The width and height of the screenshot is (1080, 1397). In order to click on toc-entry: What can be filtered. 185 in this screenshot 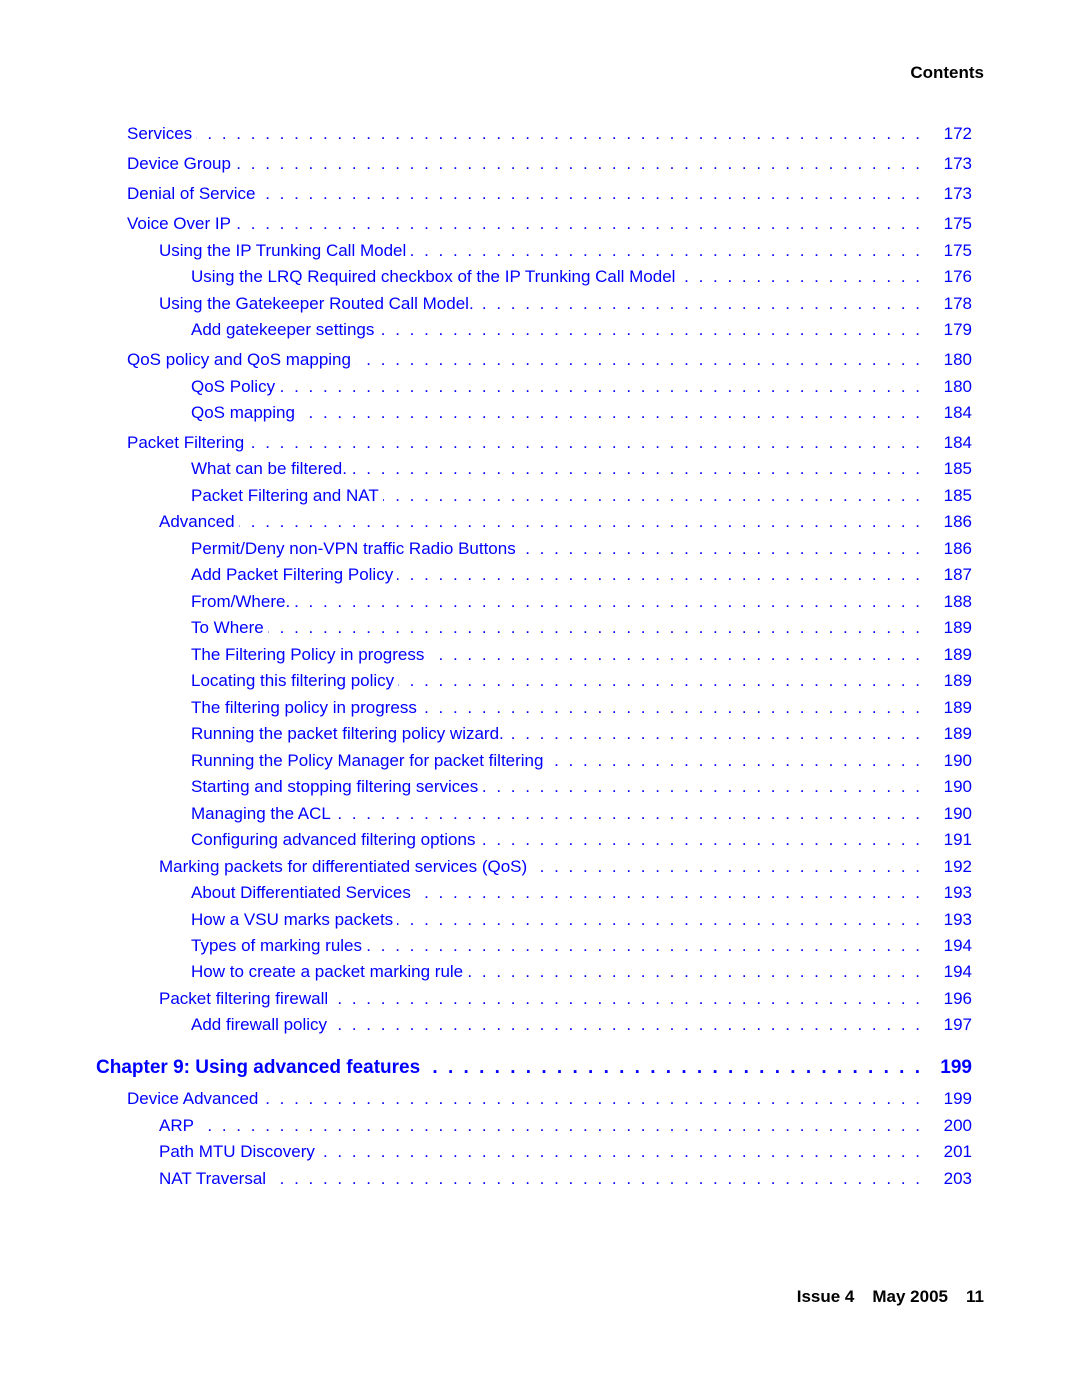, I will do `click(581, 469)`.